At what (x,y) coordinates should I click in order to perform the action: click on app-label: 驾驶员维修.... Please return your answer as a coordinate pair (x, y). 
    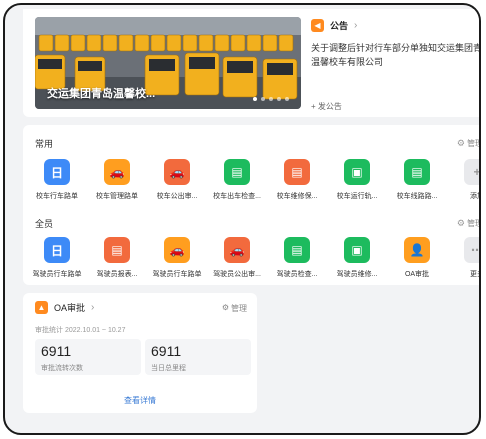
    Looking at the image, I should click on (357, 274).